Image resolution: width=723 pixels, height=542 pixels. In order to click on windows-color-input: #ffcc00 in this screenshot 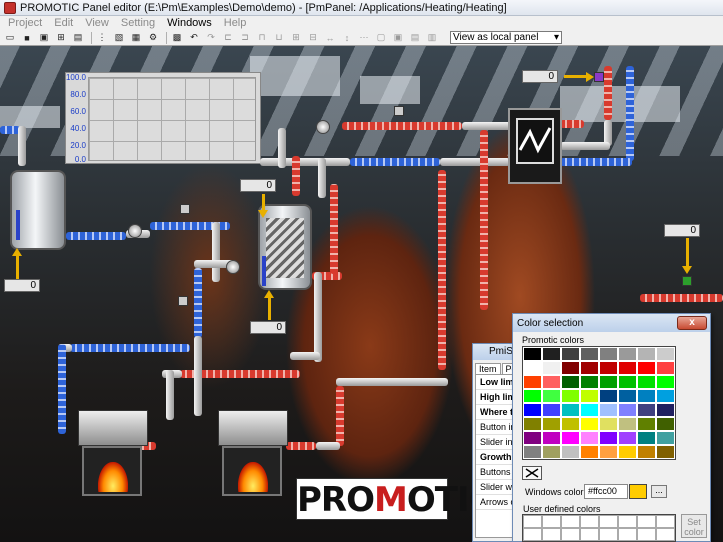, I will do `click(606, 491)`.